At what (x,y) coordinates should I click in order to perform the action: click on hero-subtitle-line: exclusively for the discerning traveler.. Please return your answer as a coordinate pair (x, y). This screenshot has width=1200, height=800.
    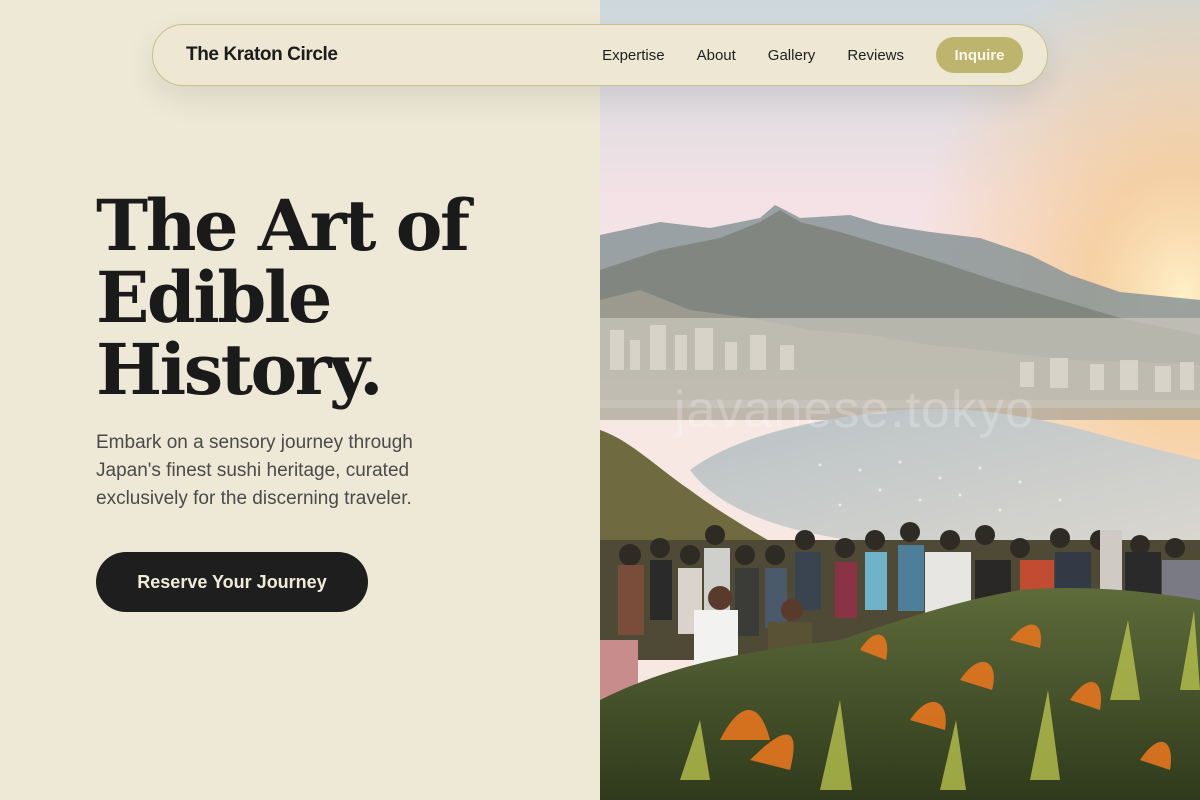
    Looking at the image, I should click on (254, 498).